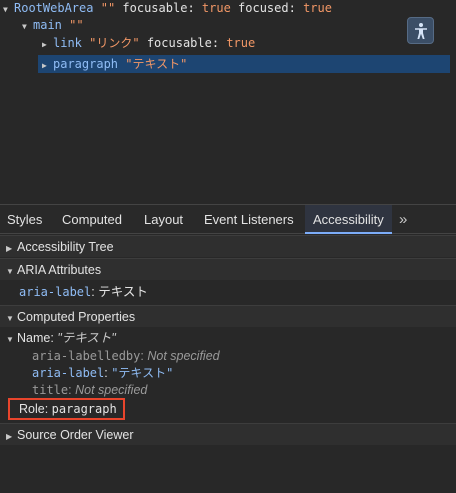 Image resolution: width=456 pixels, height=493 pixels. Describe the element at coordinates (90, 390) in the screenshot. I see `computed-title-row: title: Not specified` at that location.